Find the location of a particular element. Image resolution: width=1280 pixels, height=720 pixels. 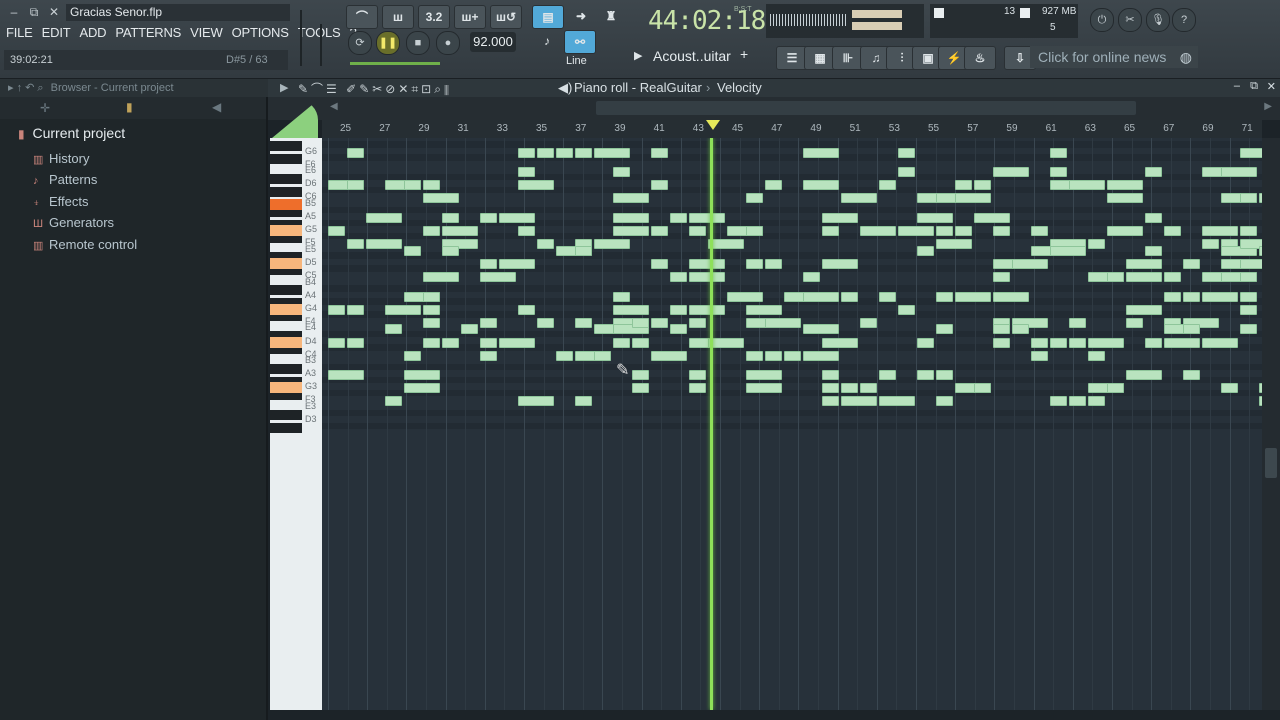

playhead-marker-icon is located at coordinates (713, 125).